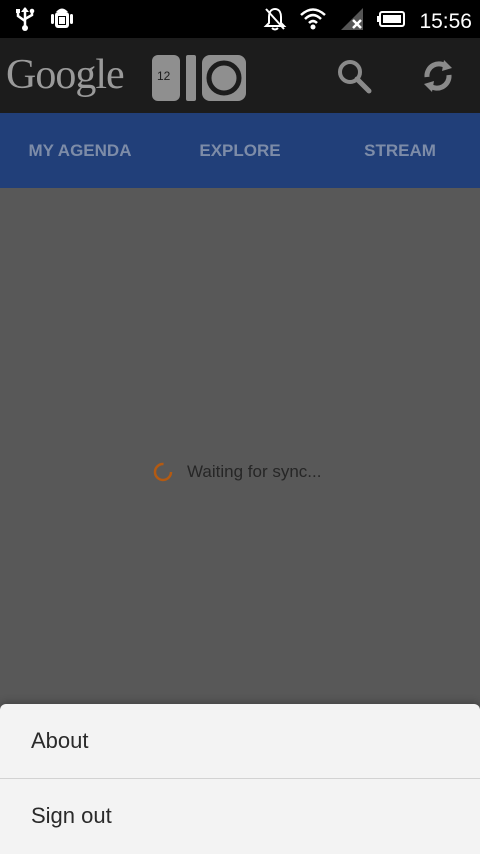  I want to click on brand-text: Google, so click(65, 75).